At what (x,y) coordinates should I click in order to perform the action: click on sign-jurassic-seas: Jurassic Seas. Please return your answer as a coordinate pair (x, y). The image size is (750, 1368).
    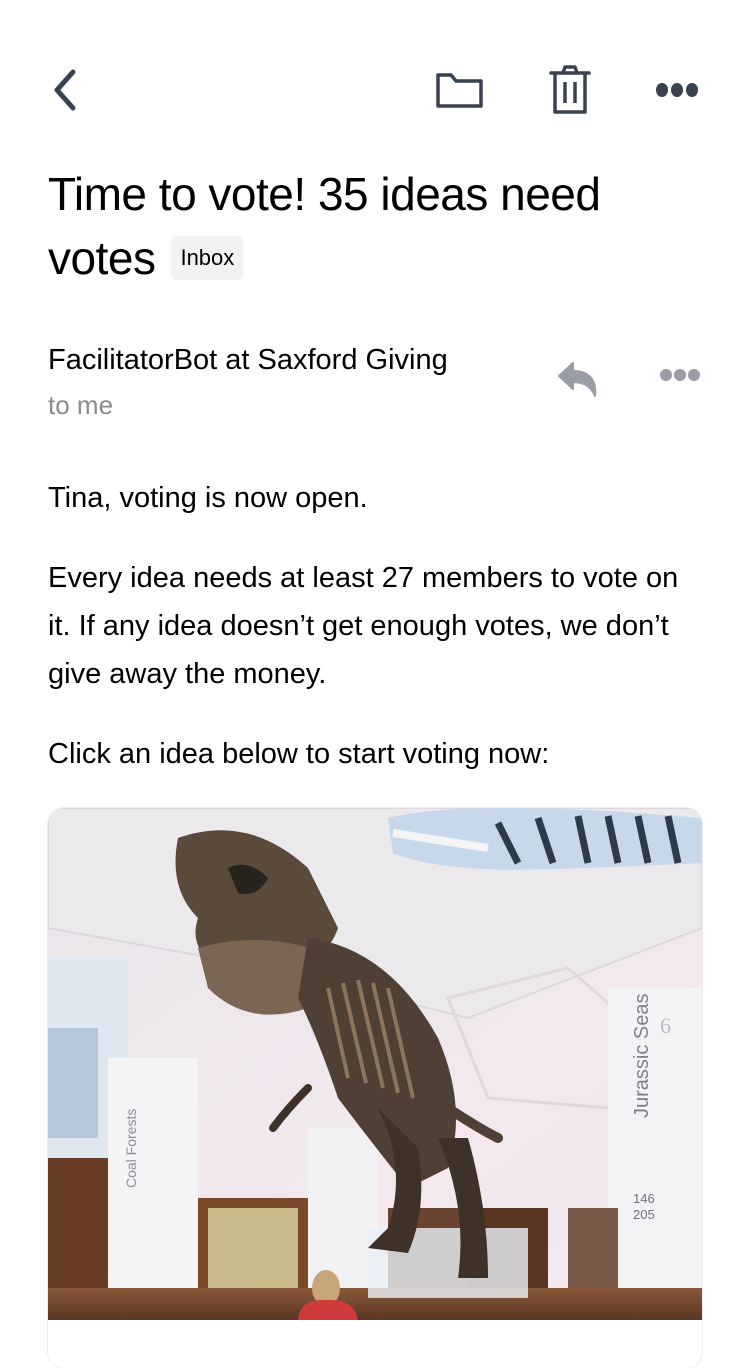
    Looking at the image, I should click on (642, 1056).